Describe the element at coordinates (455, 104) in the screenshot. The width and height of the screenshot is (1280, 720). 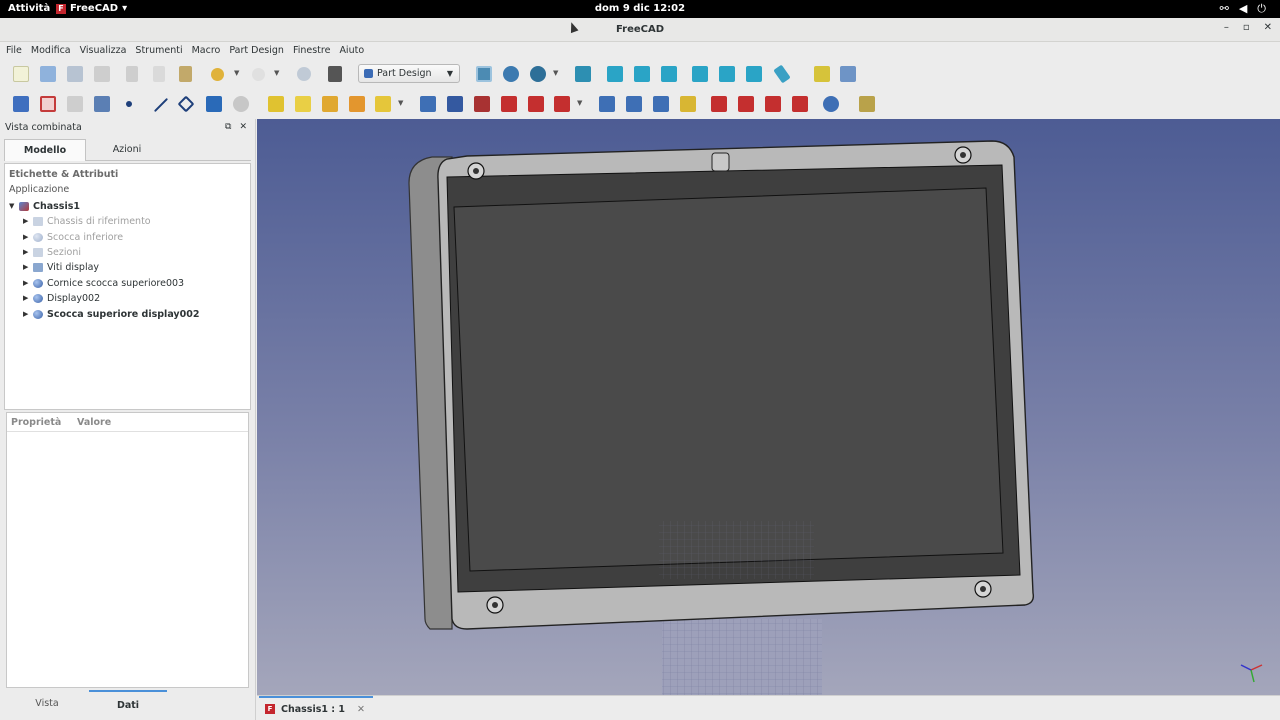
I see `hole-icon` at that location.